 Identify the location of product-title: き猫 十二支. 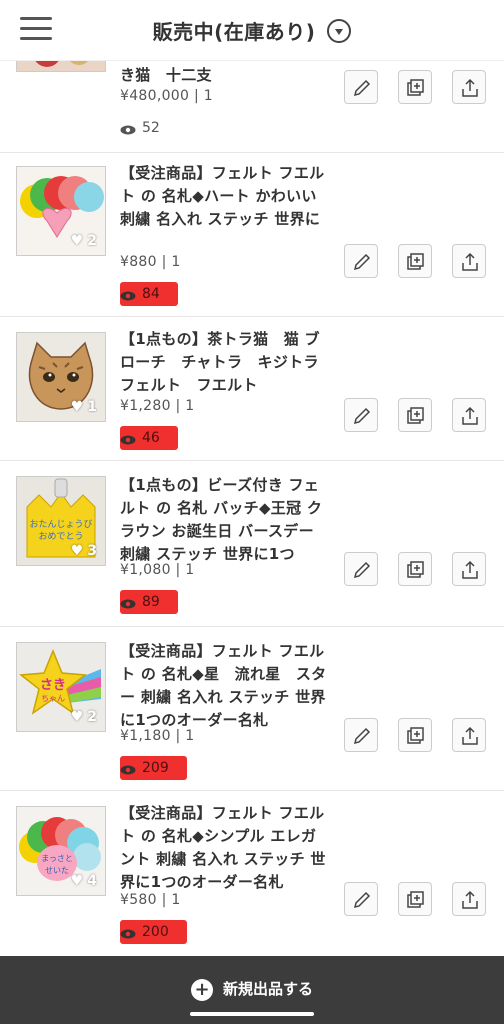
(225, 75).